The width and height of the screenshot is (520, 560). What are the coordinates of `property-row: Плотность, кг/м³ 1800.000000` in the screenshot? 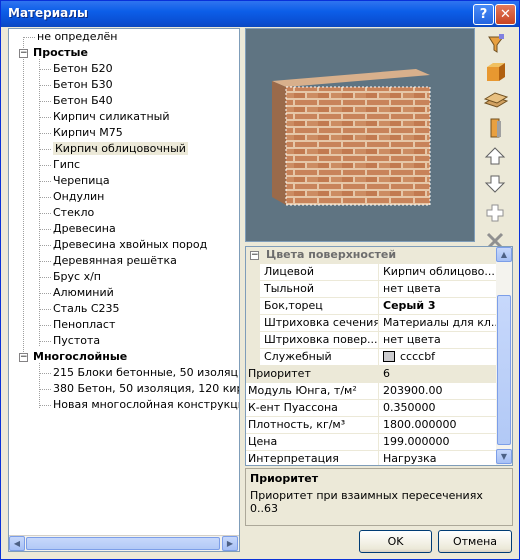 It's located at (372, 425).